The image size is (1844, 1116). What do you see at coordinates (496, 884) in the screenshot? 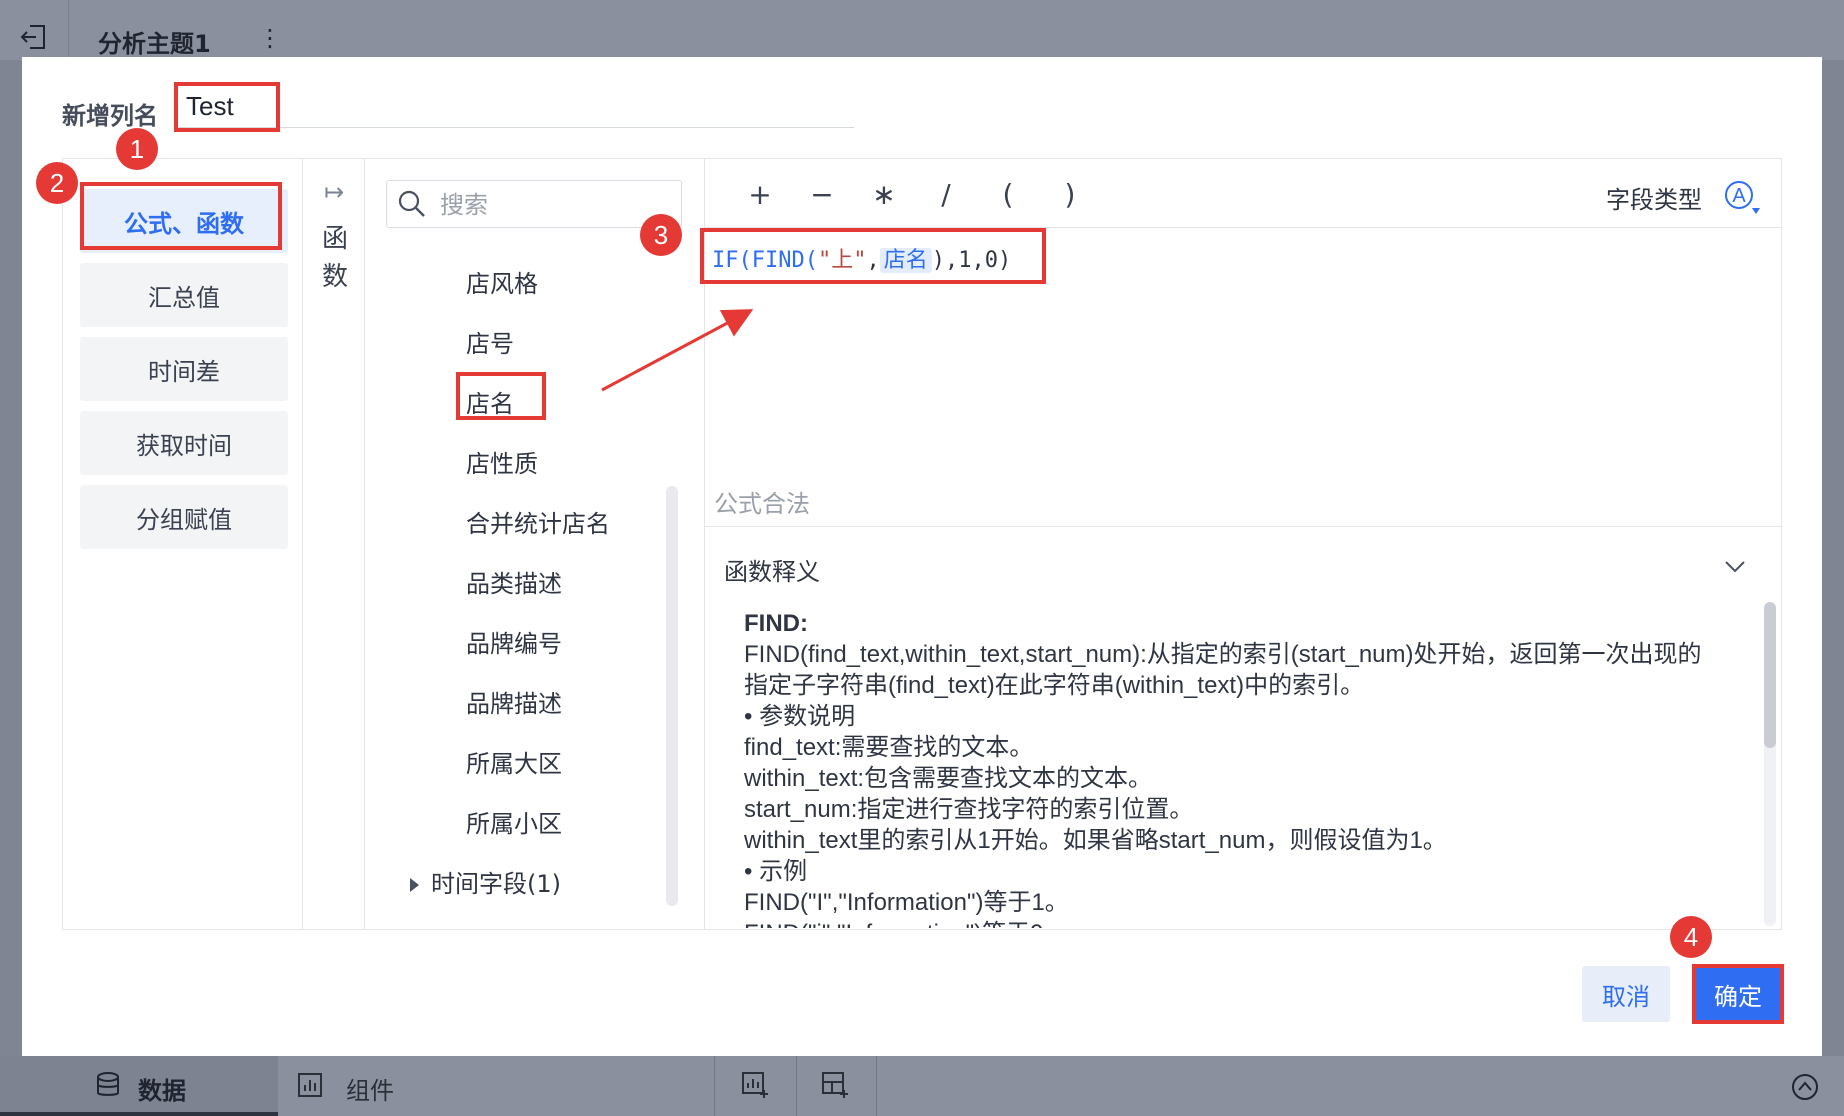
I see `field-group-label: 时间字段(1)` at bounding box center [496, 884].